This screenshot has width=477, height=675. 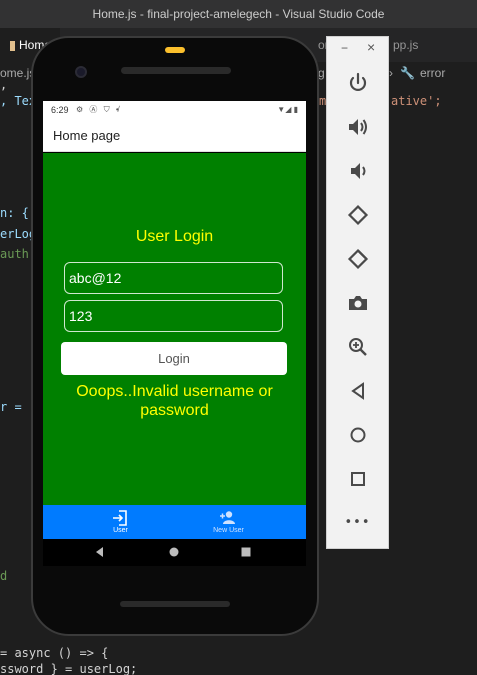 What do you see at coordinates (87, 135) in the screenshot?
I see `page-title: Home page` at bounding box center [87, 135].